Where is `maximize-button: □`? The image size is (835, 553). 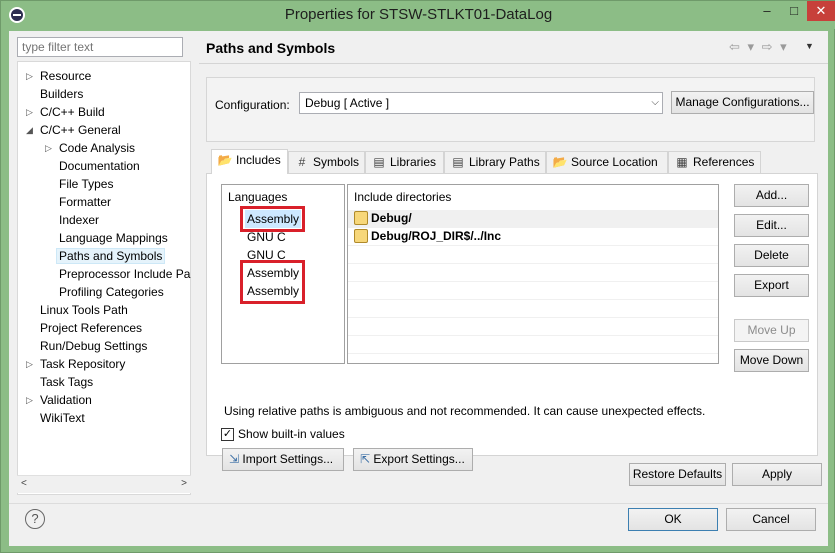 maximize-button: □ is located at coordinates (794, 11).